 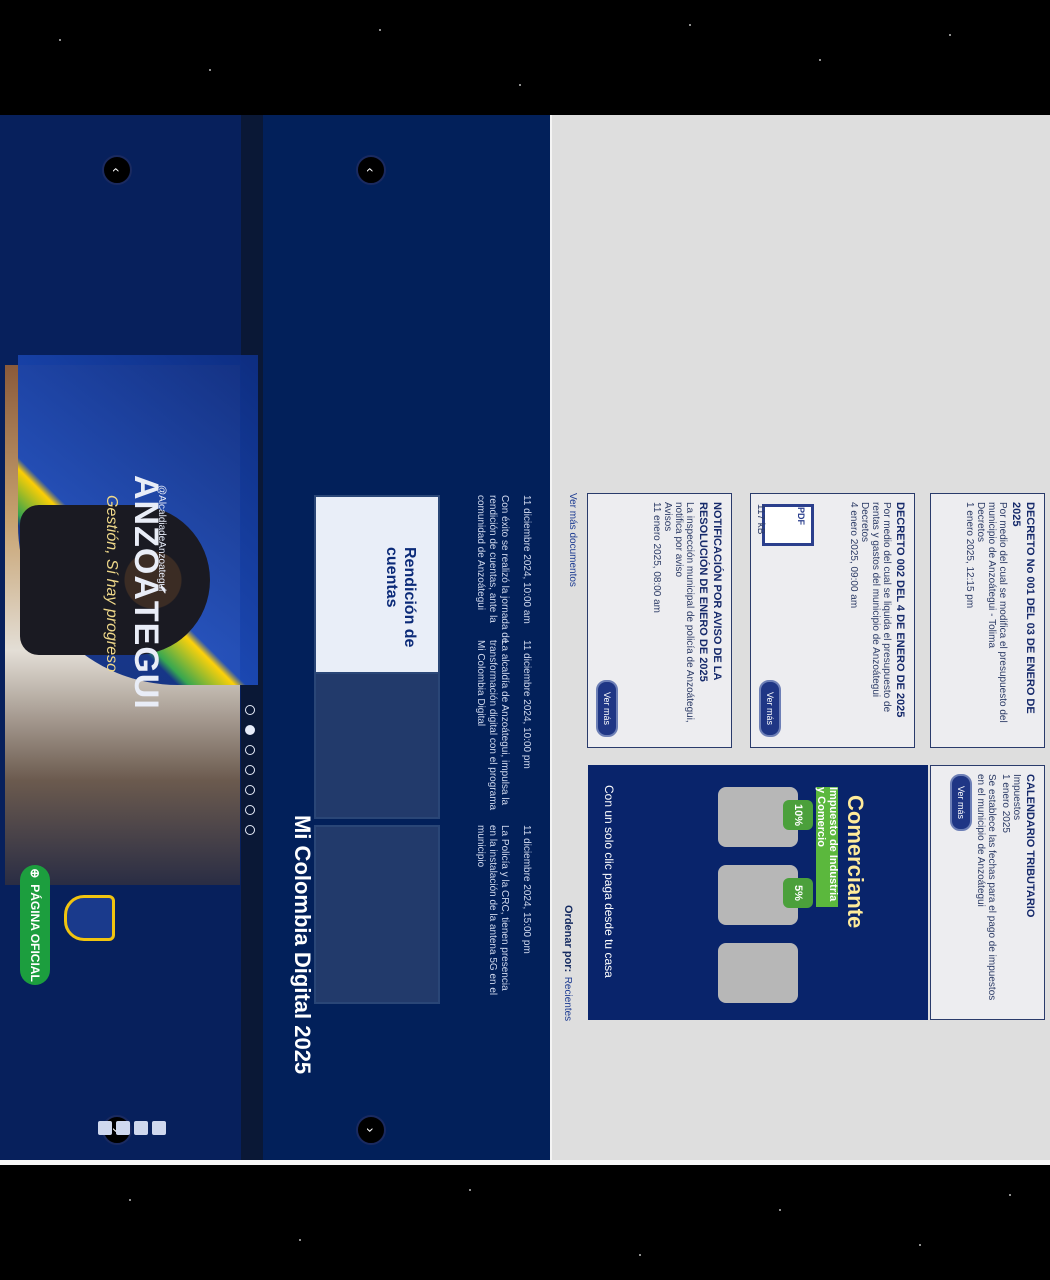 I want to click on hero-slogan: Gestión, Sí hay progreso, so click(x=111, y=583).